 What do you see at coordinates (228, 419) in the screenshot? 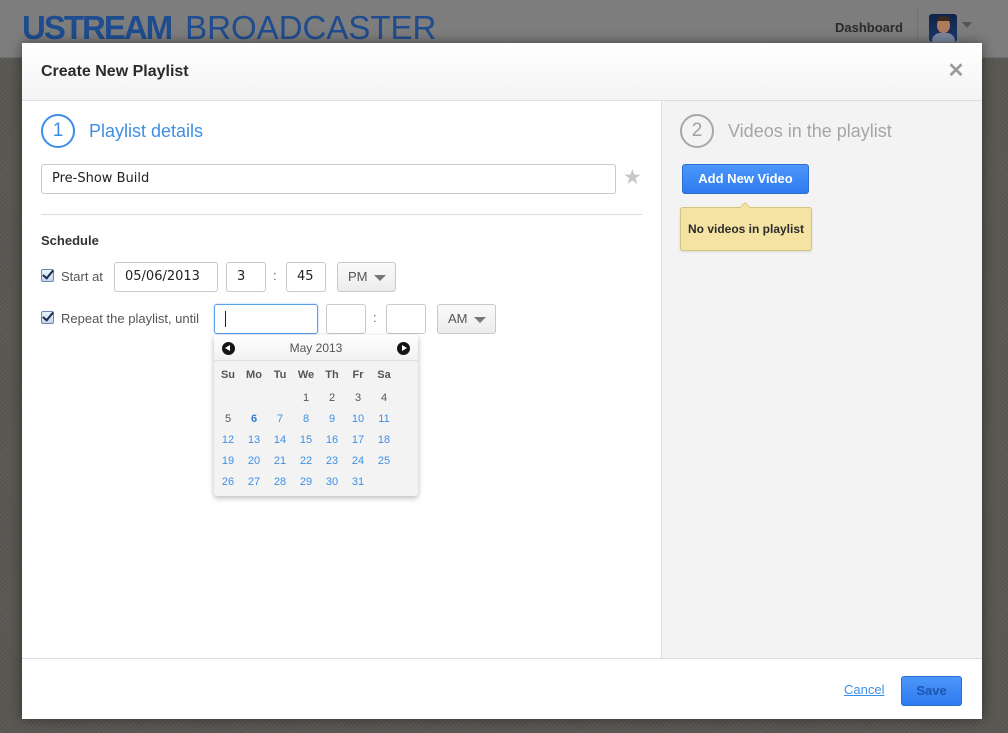
I see `day-cell: 5` at bounding box center [228, 419].